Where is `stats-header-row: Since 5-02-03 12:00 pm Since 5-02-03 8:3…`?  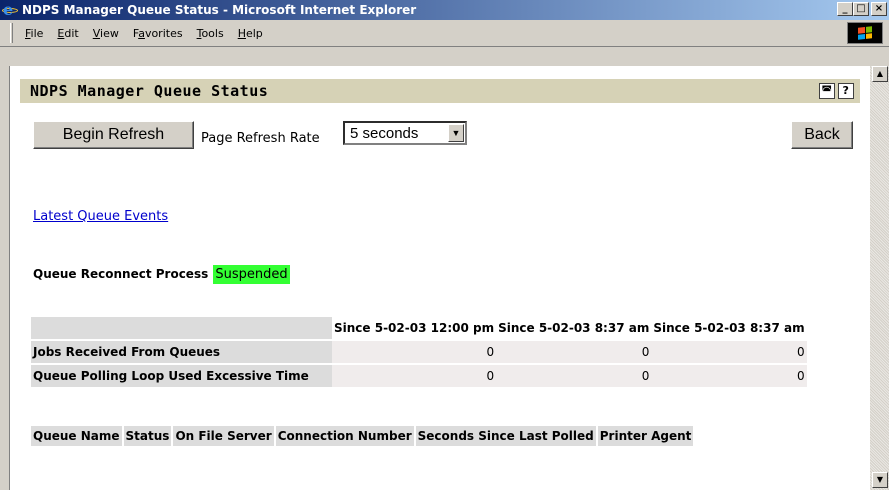
stats-header-row: Since 5-02-03 12:00 pm Since 5-02-03 8:3… is located at coordinates (419, 328).